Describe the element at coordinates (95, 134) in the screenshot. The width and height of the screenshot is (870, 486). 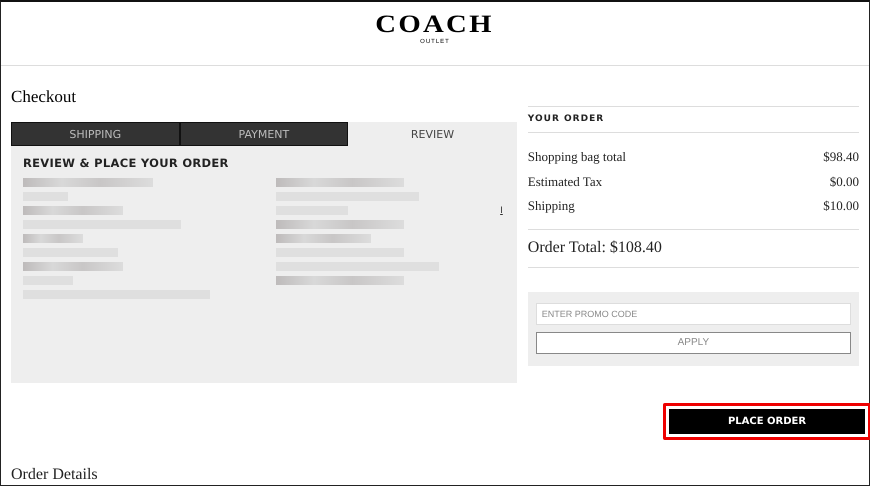
I see `step-tab: SHIPPING` at that location.